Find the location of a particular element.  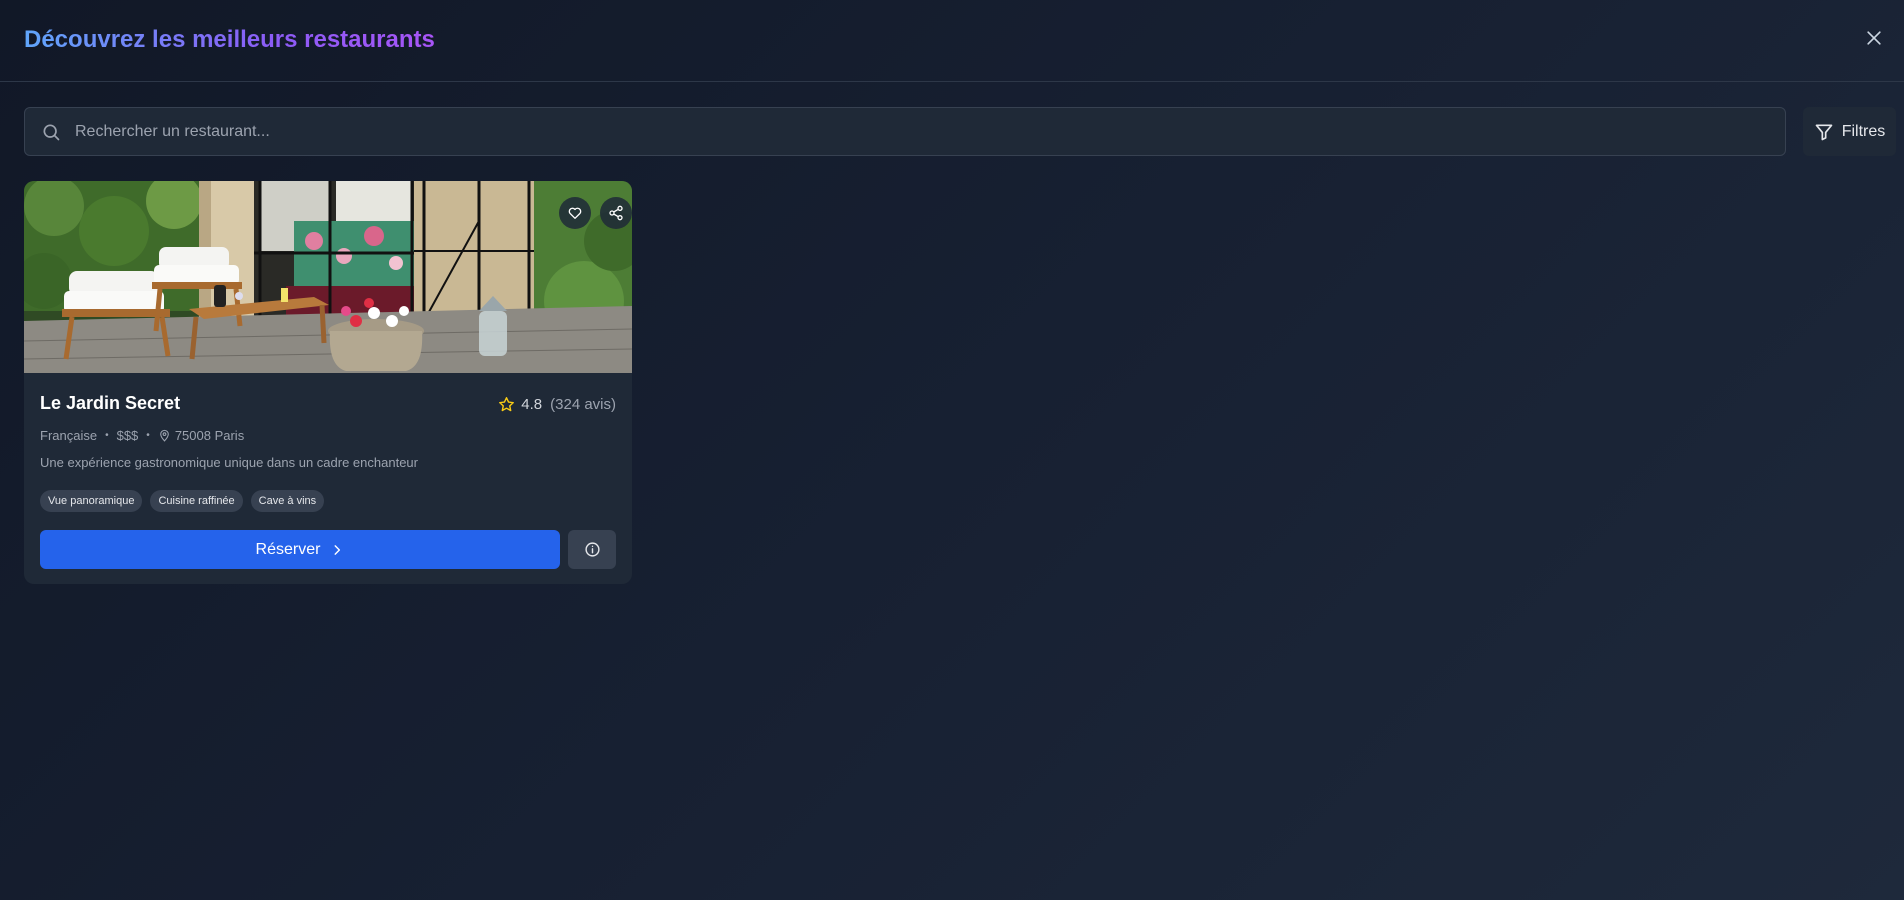

heart-icon is located at coordinates (575, 213).